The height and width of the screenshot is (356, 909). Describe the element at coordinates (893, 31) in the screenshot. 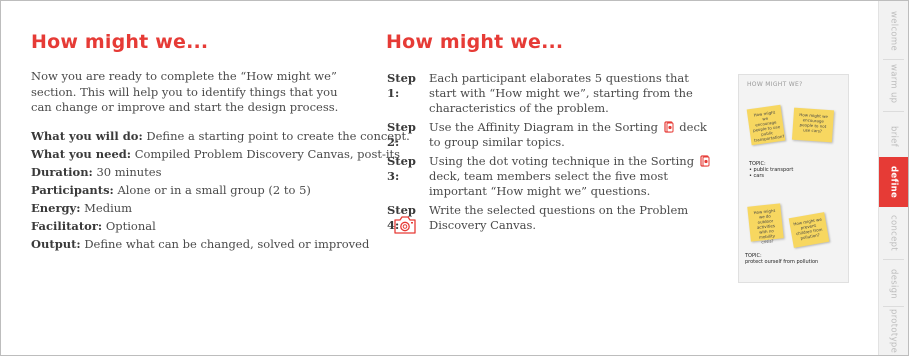

I see `tab-welcome: welcome` at that location.